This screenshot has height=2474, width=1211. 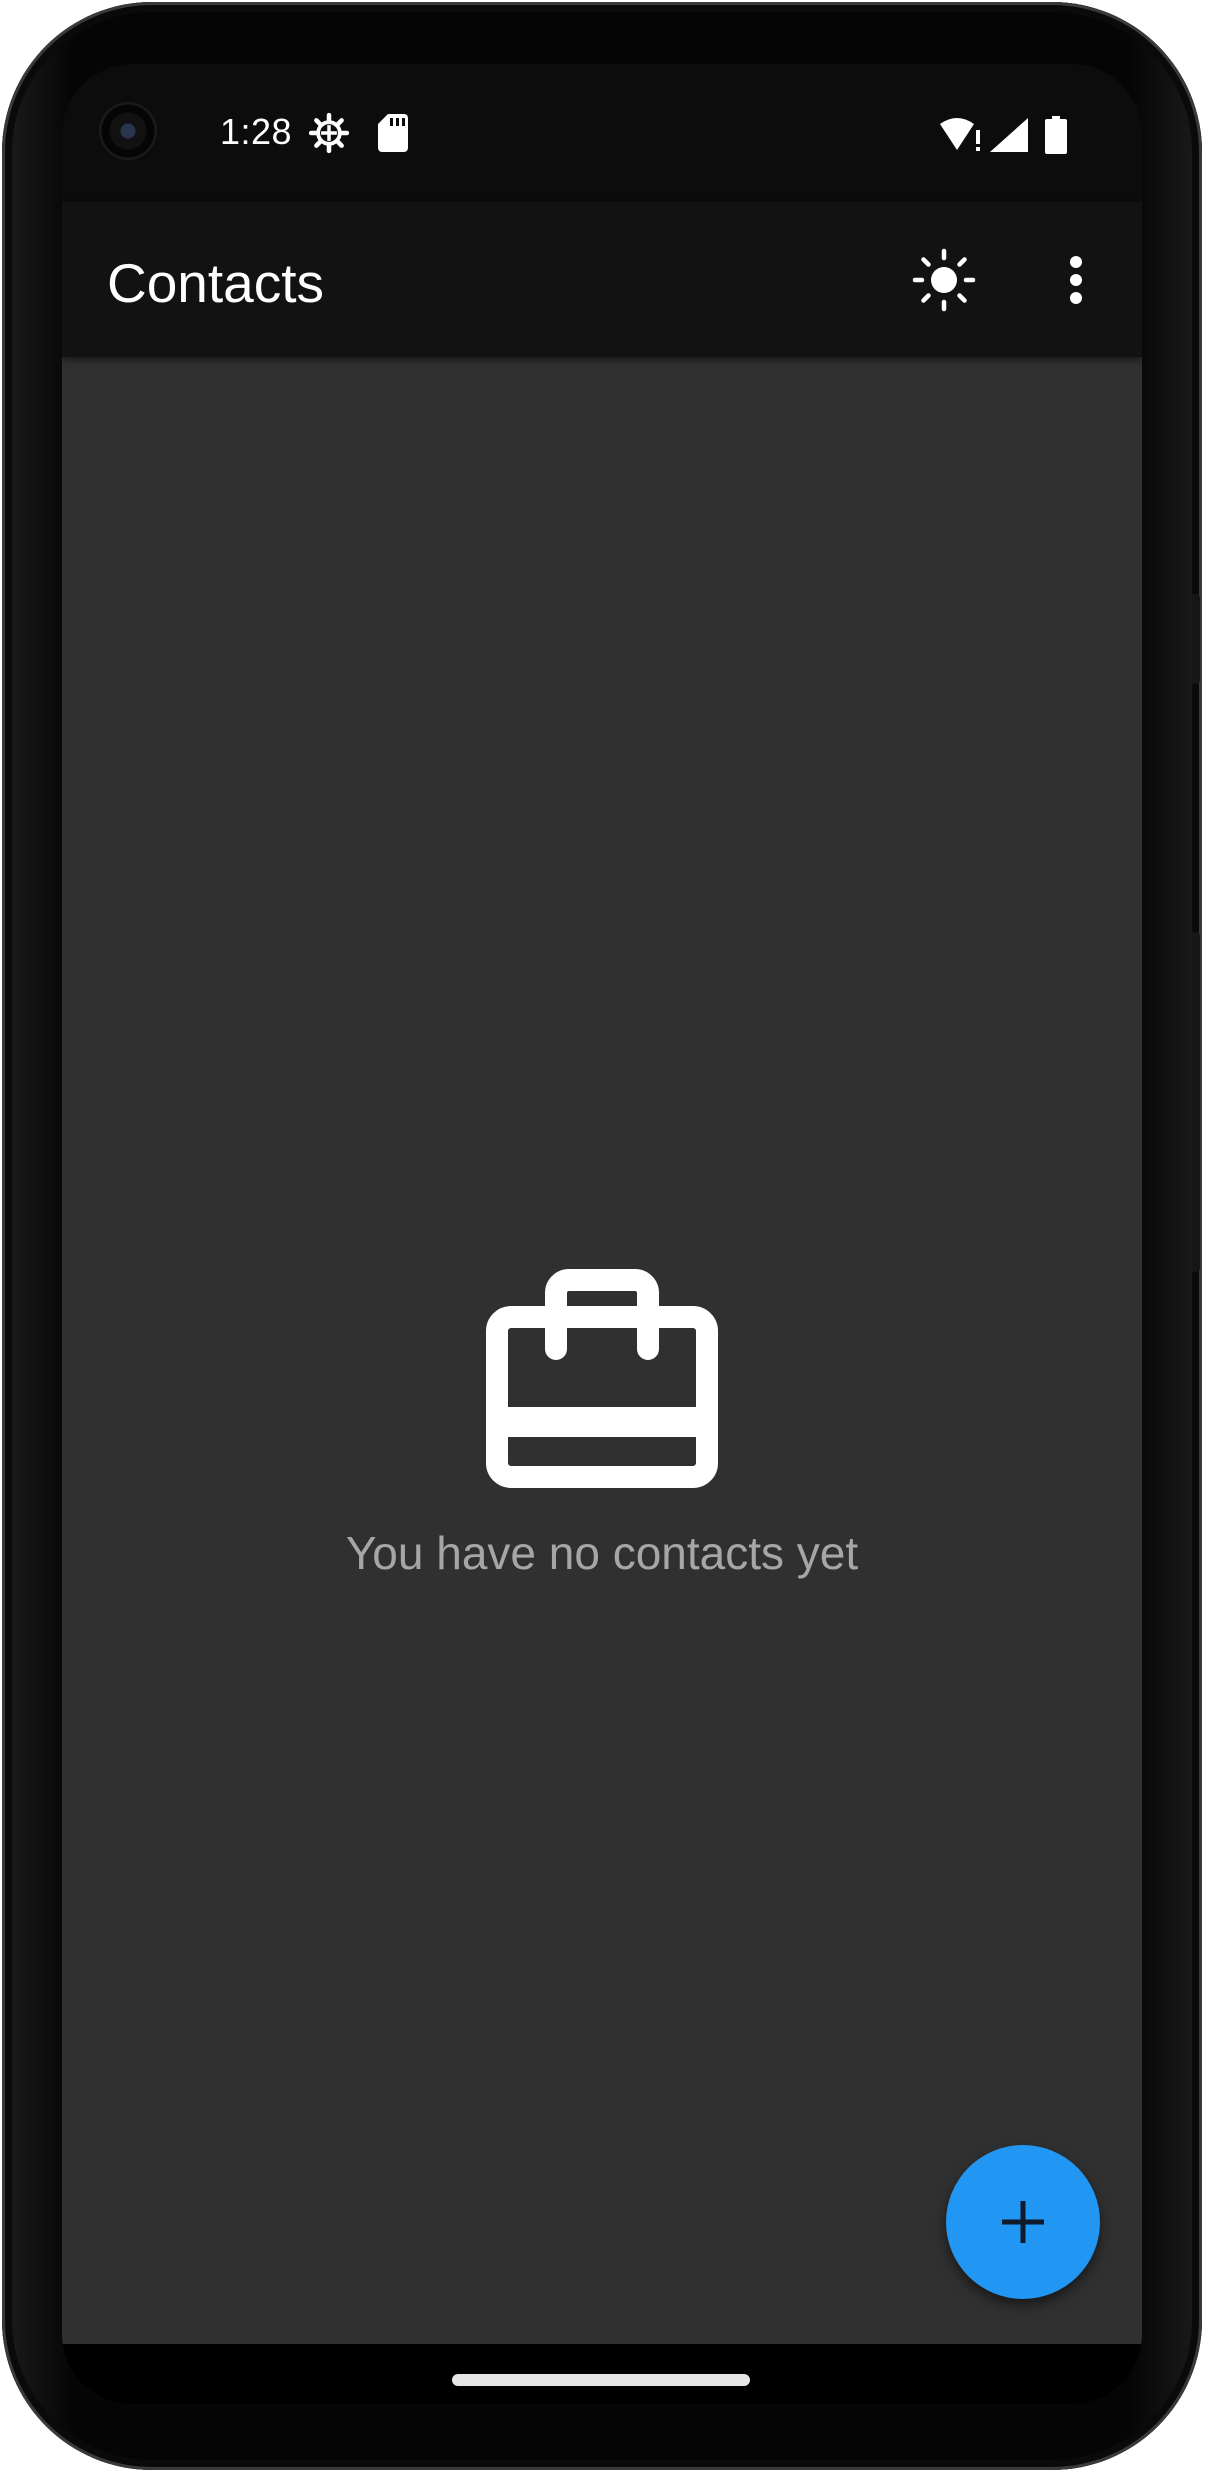 I want to click on volume-rocker, so click(x=1196, y=1102).